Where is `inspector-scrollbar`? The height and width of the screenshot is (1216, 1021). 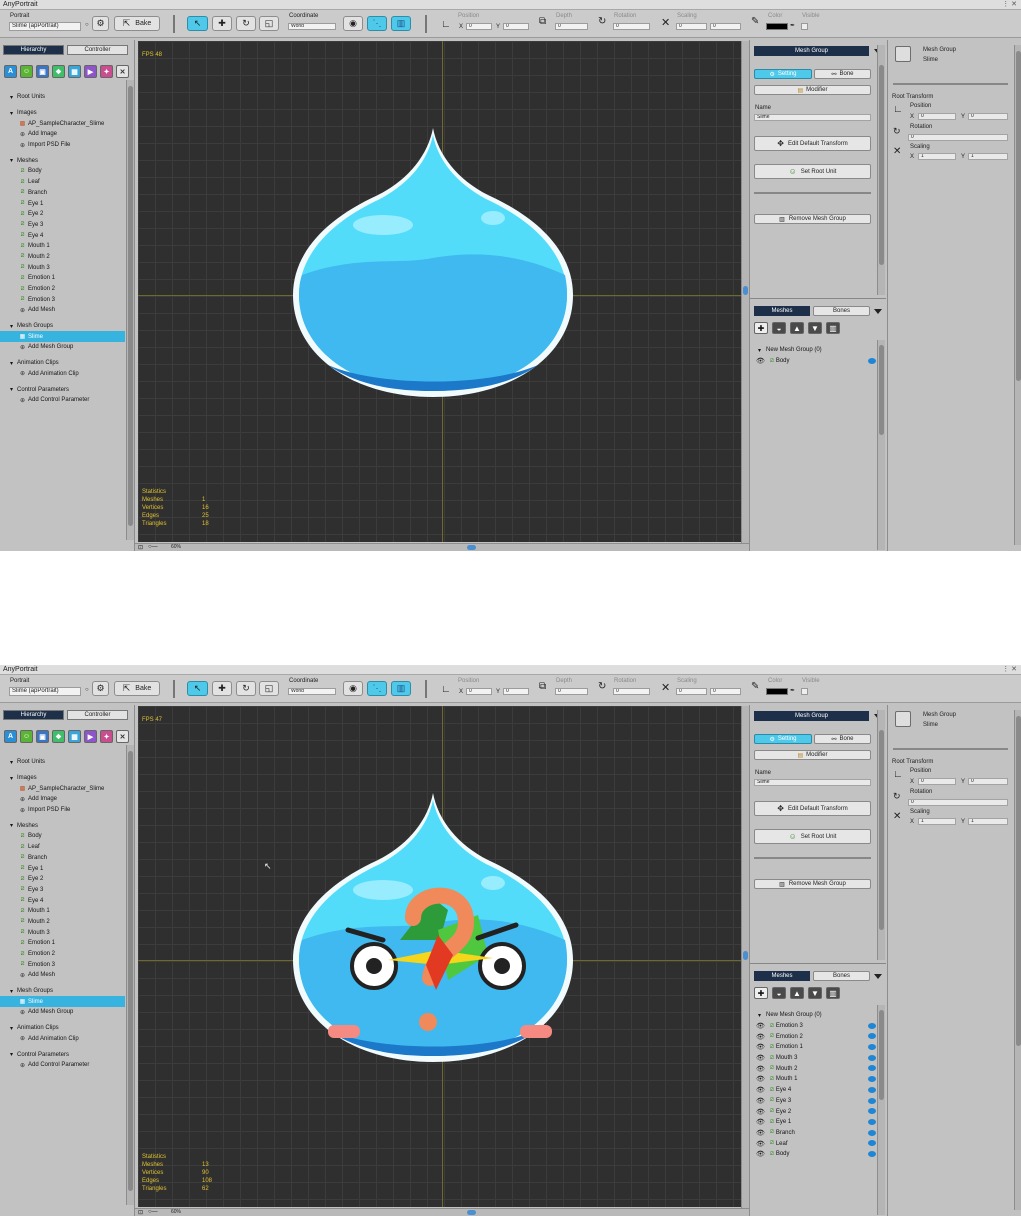
inspector-scrollbar is located at coordinates (1017, 295).